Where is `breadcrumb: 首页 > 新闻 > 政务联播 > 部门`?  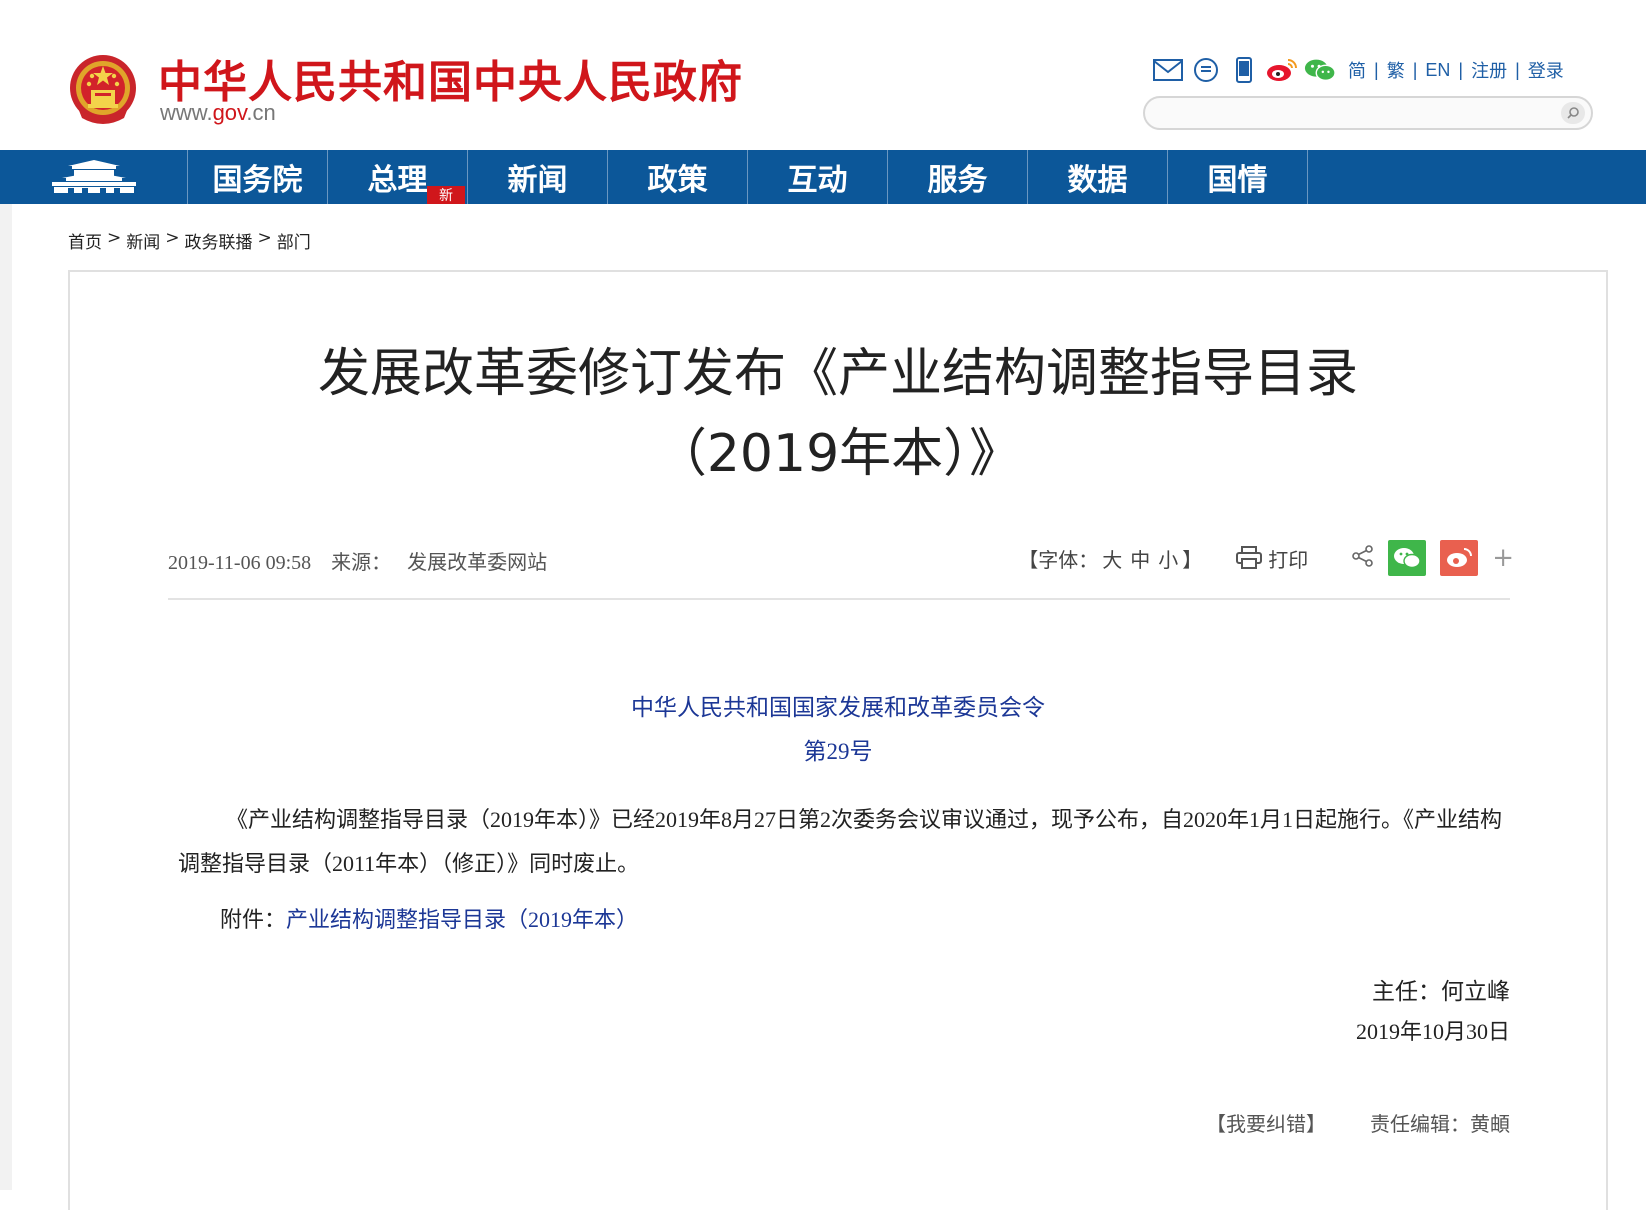
breadcrumb: 首页 > 新闻 > 政务联播 > 部门 is located at coordinates (189, 240).